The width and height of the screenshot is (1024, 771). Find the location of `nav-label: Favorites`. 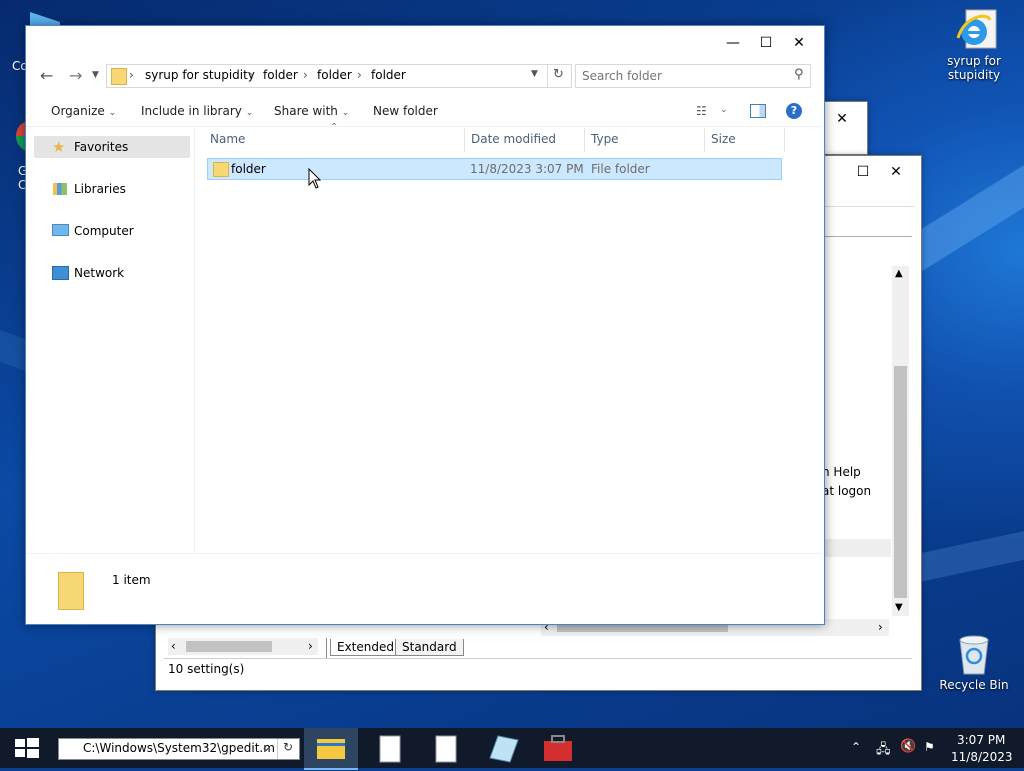

nav-label: Favorites is located at coordinates (101, 147).